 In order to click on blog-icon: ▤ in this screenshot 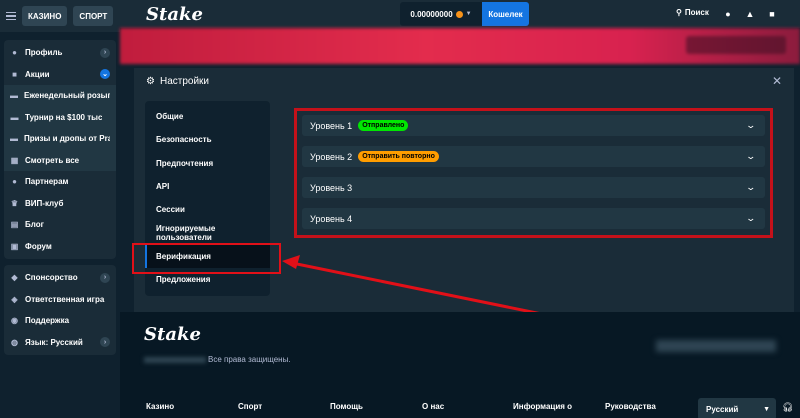, I will do `click(14, 225)`.